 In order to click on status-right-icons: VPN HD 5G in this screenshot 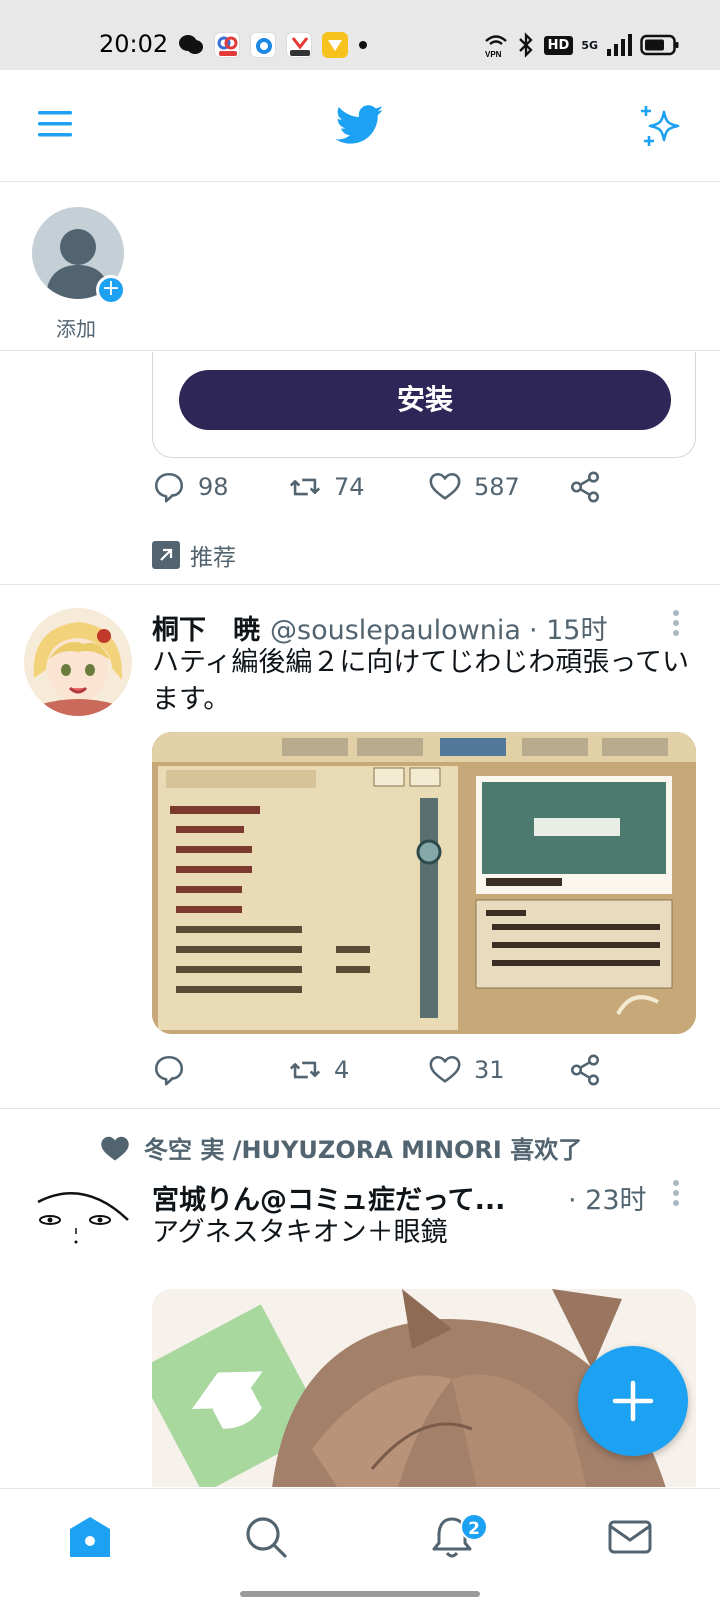, I will do `click(582, 45)`.